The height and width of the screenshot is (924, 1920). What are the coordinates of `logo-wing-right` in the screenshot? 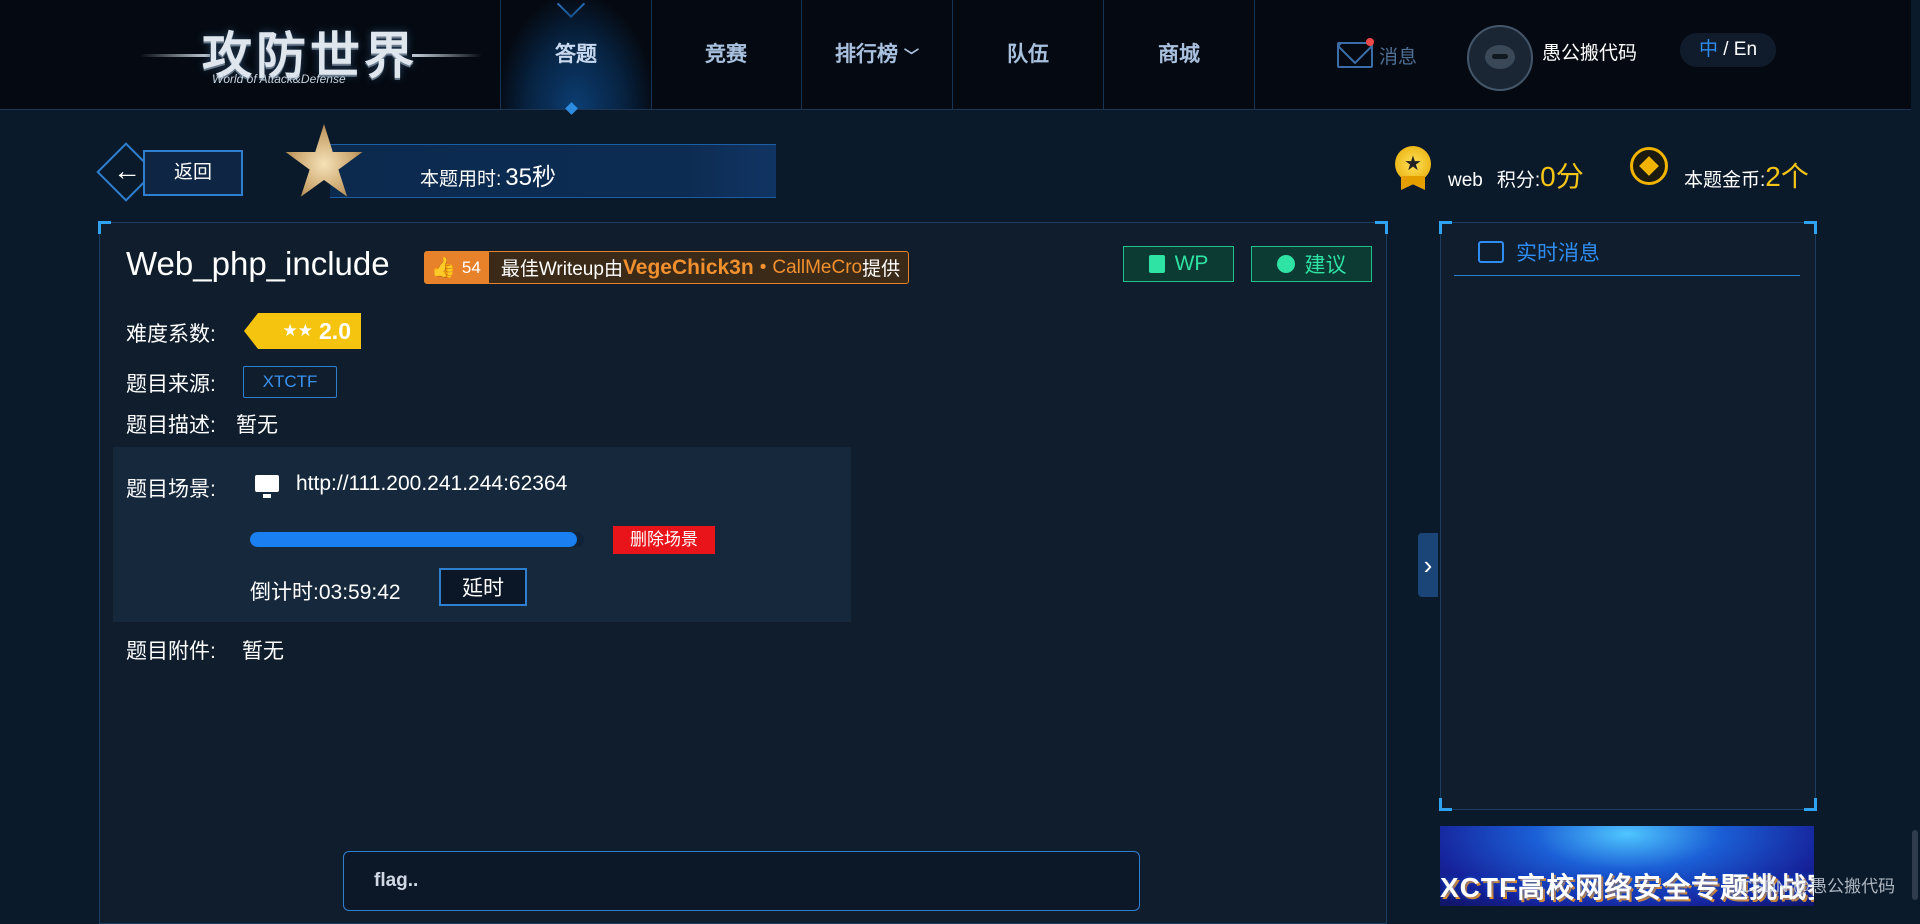 It's located at (447, 55).